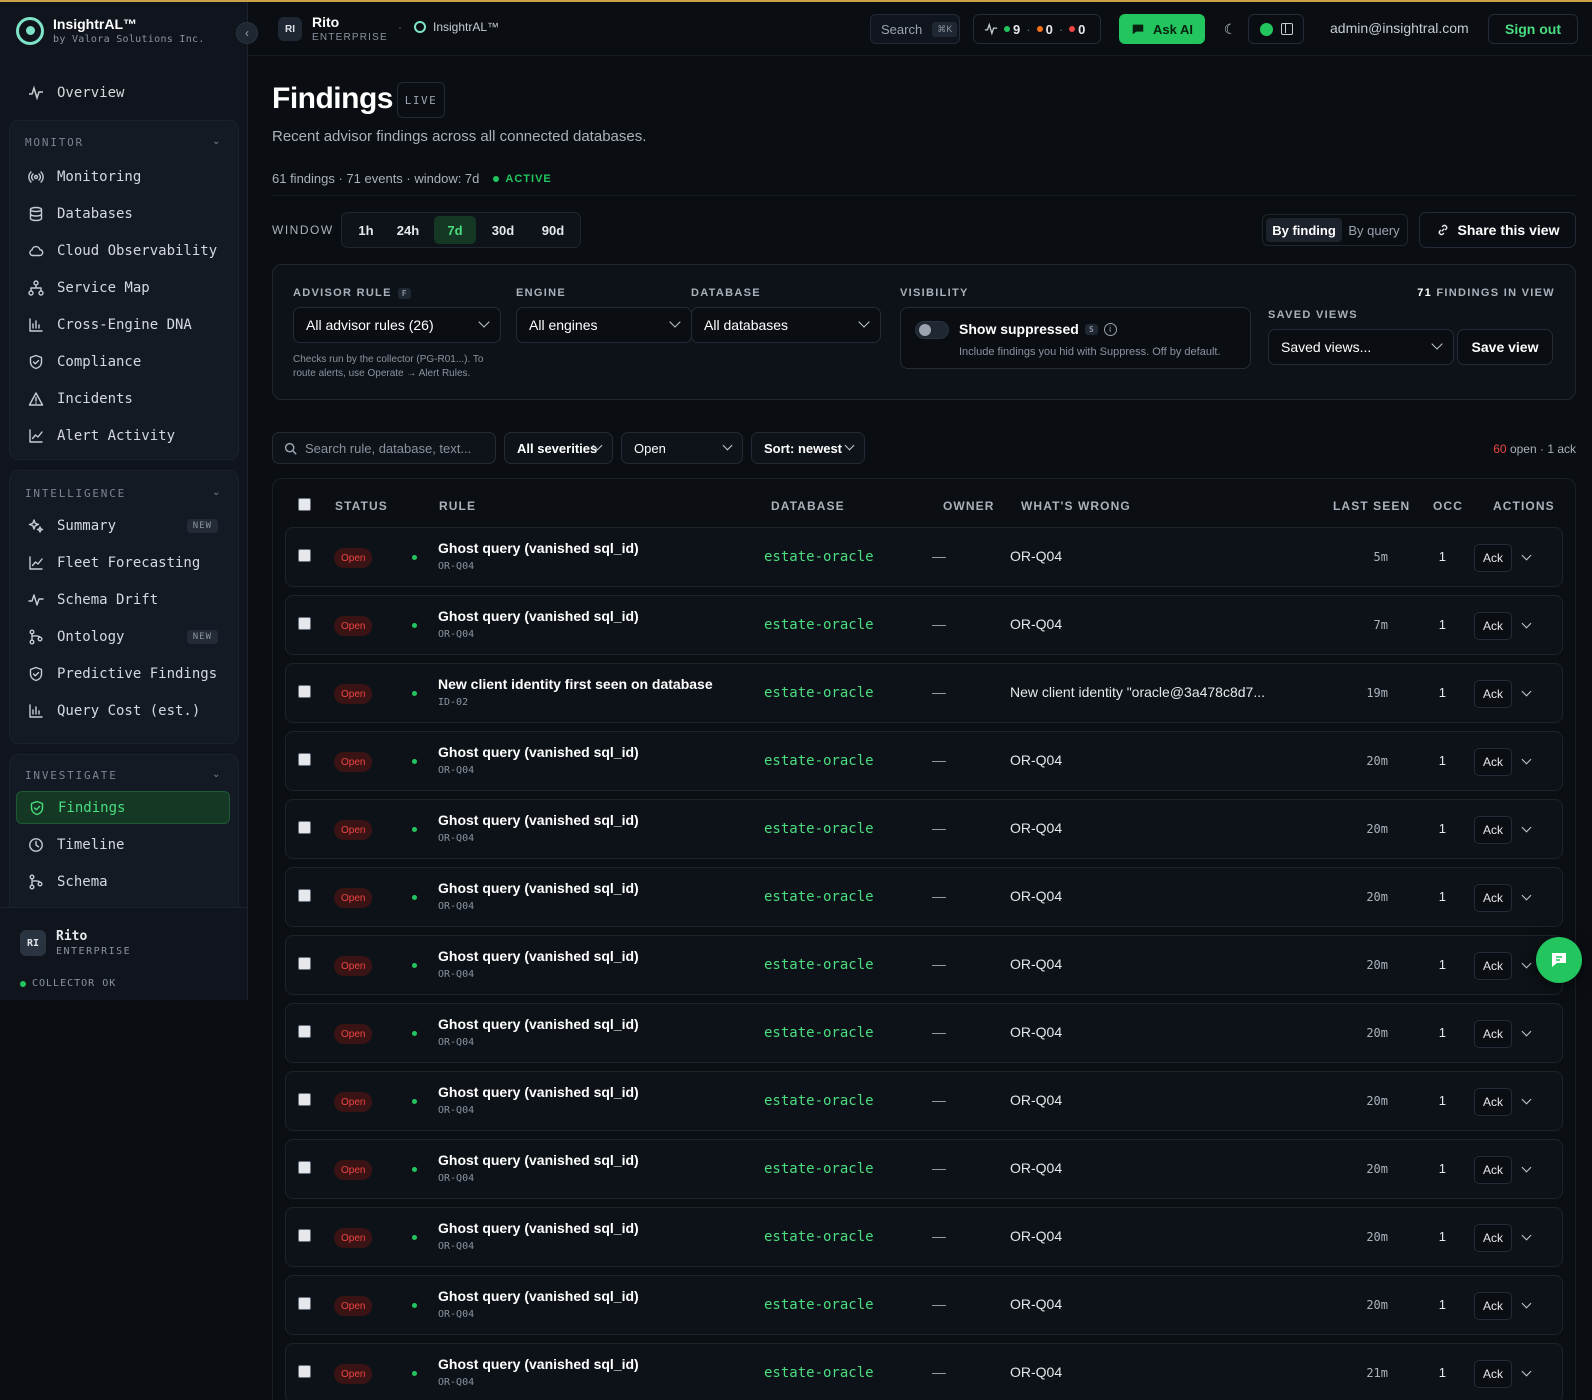  Describe the element at coordinates (366, 230) in the screenshot. I see `window-option-1h: 1h` at that location.